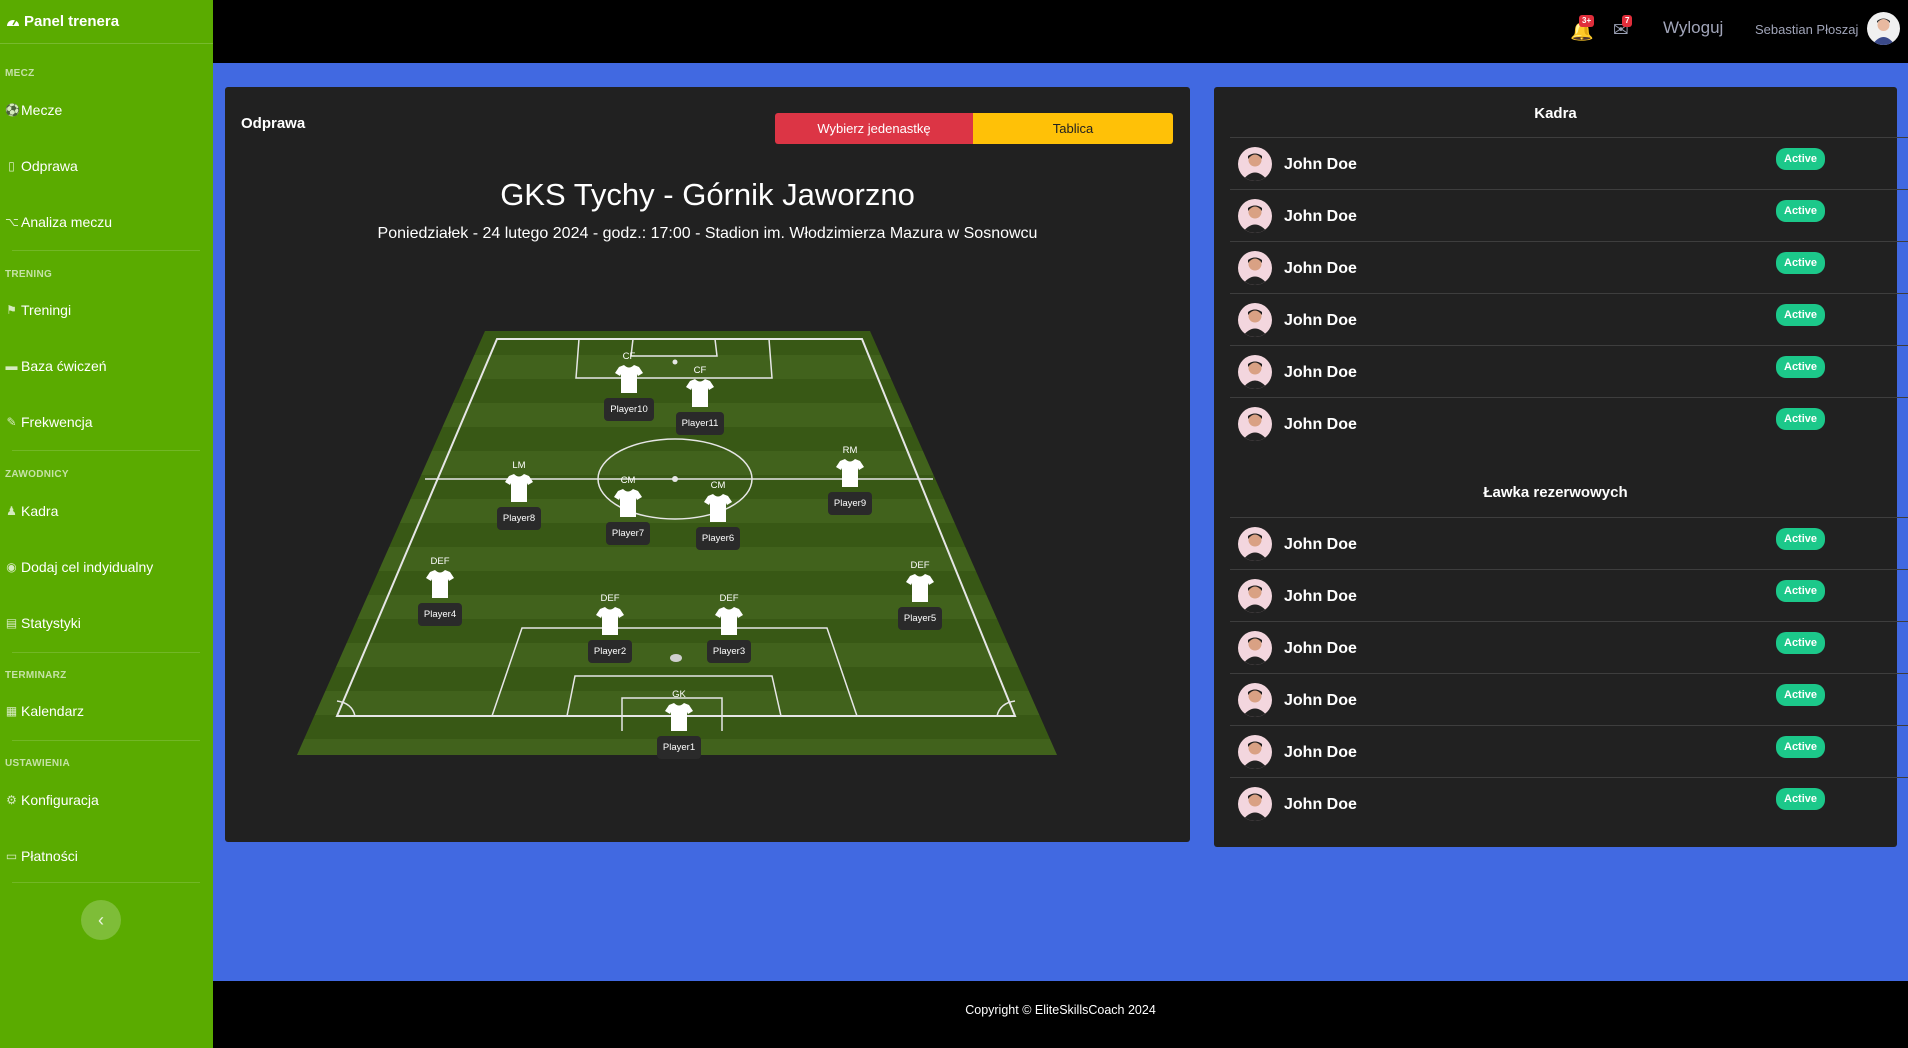 This screenshot has height=1048, width=1908. I want to click on sidebar-item-label: Płatności, so click(49, 856).